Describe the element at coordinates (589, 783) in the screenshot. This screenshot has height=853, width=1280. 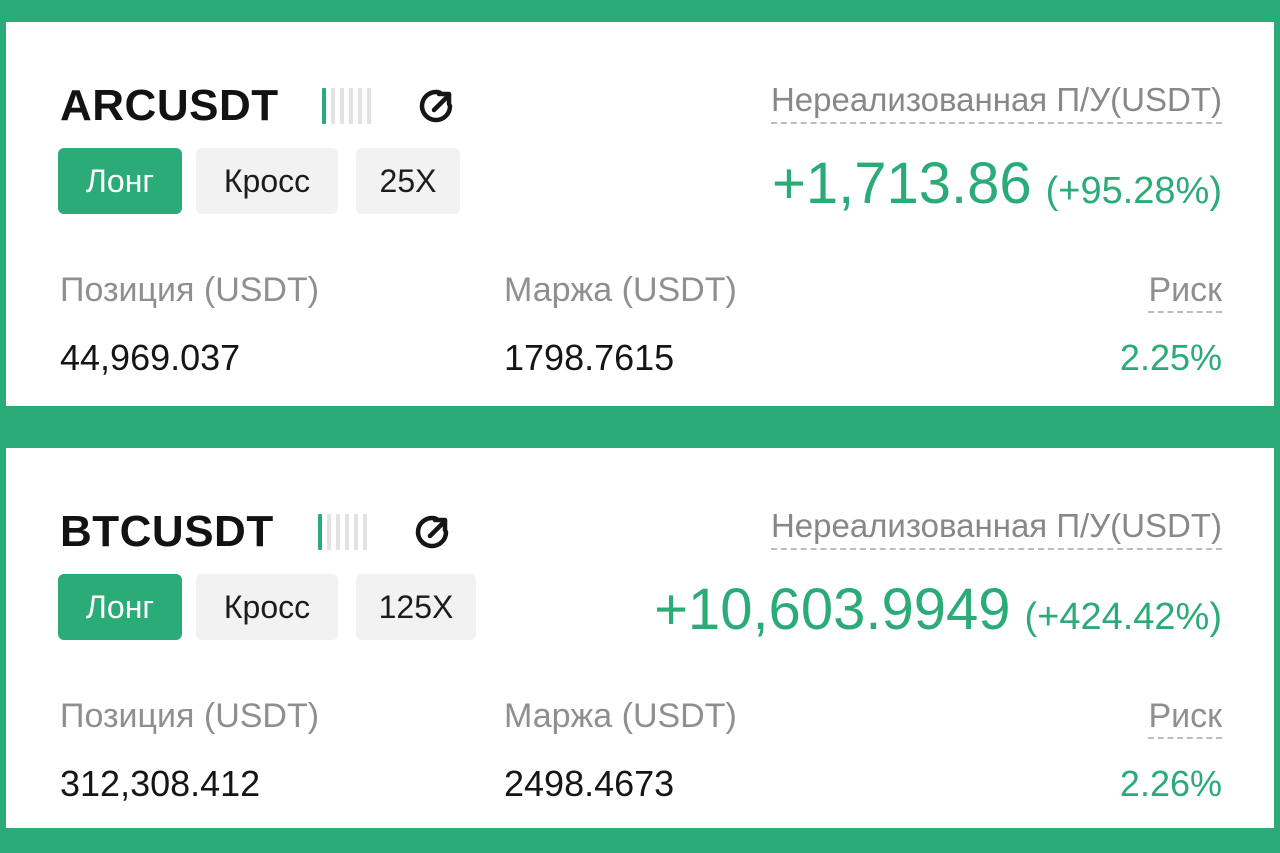
I see `margin-value: 2498.4673` at that location.